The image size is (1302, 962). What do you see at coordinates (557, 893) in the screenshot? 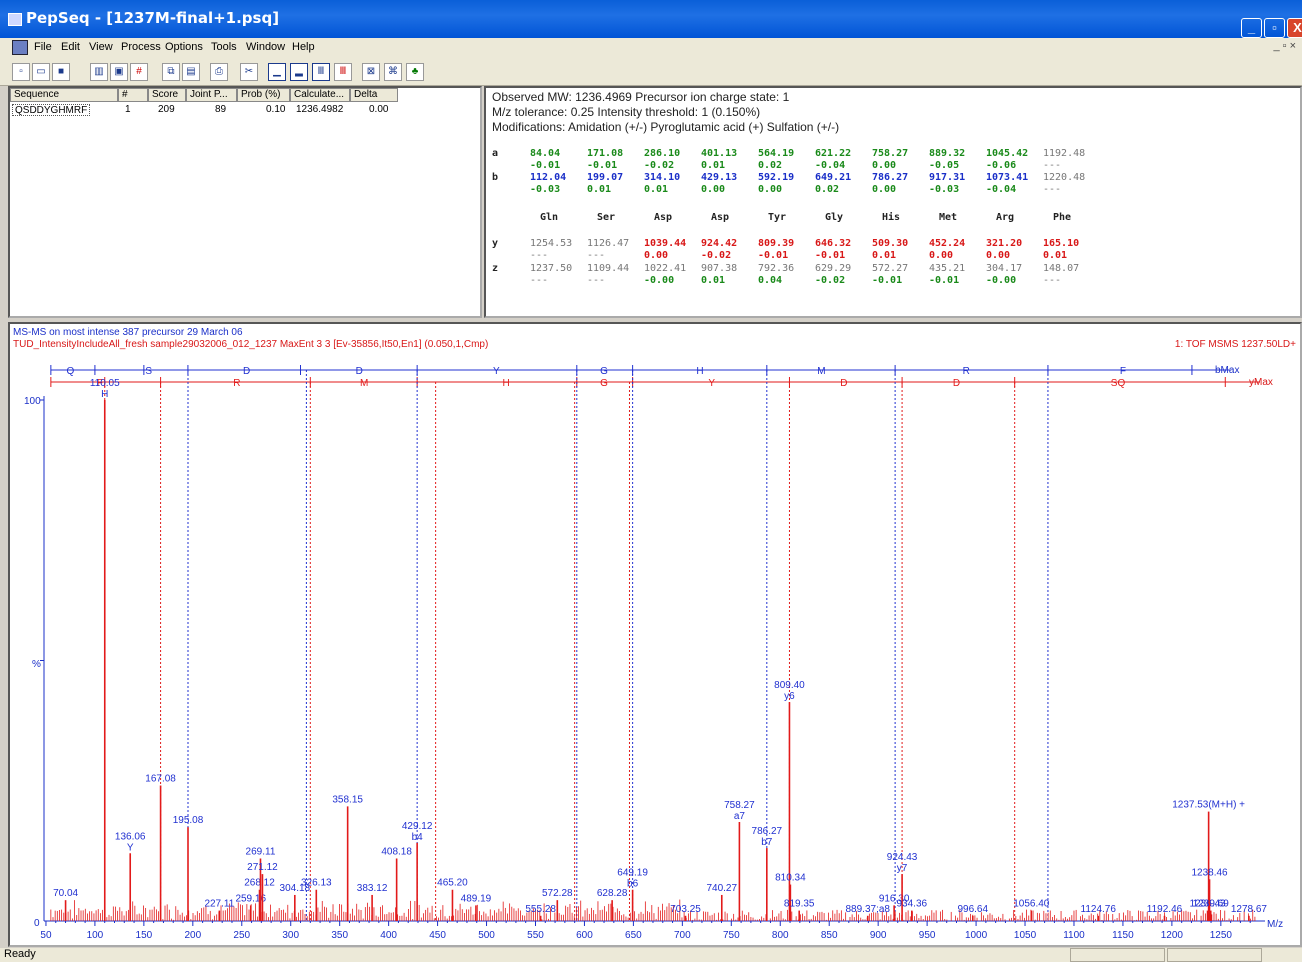
I see `peak-label: 572.28` at bounding box center [557, 893].